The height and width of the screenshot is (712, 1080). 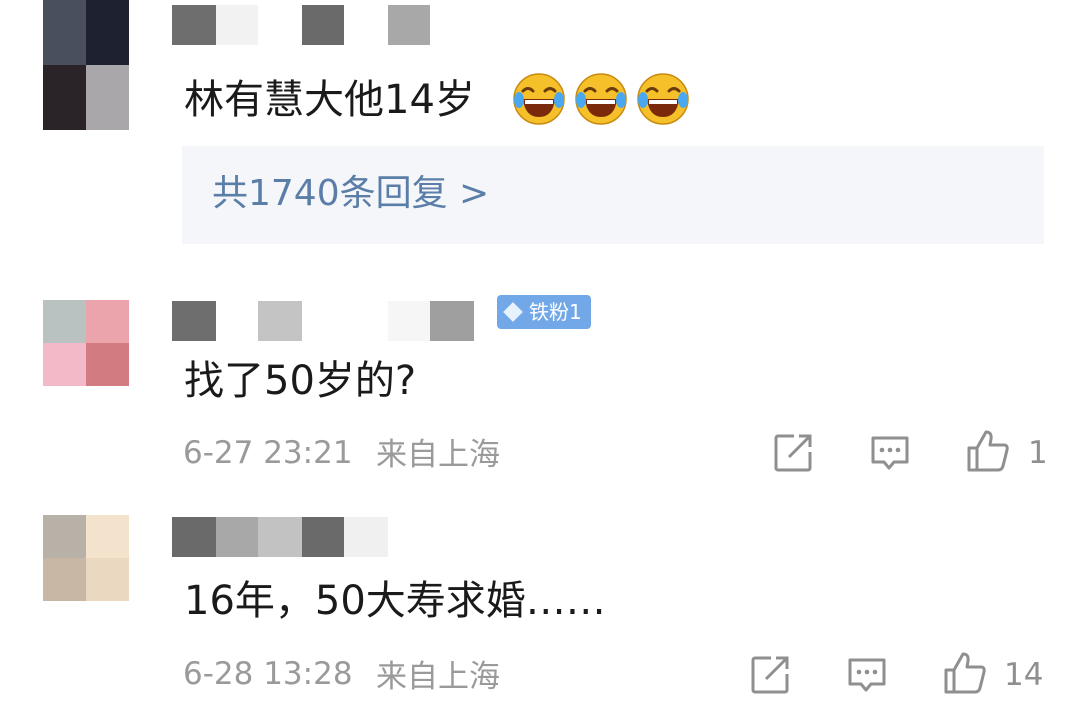 I want to click on comment-time: 6-28 13:28, so click(x=268, y=674).